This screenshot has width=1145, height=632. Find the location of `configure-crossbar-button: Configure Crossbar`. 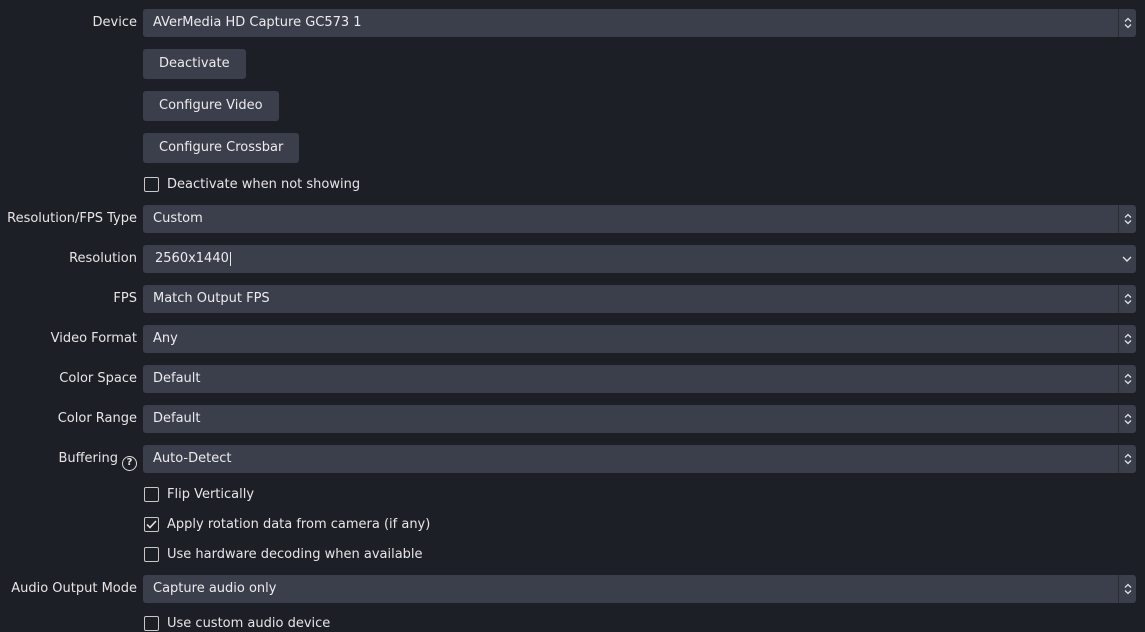

configure-crossbar-button: Configure Crossbar is located at coordinates (221, 148).